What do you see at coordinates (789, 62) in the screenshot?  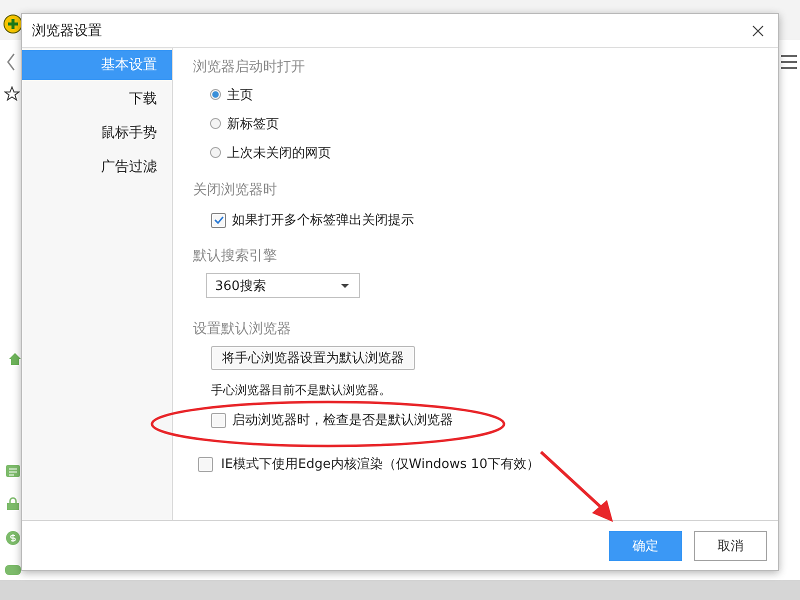 I see `menu-icon` at bounding box center [789, 62].